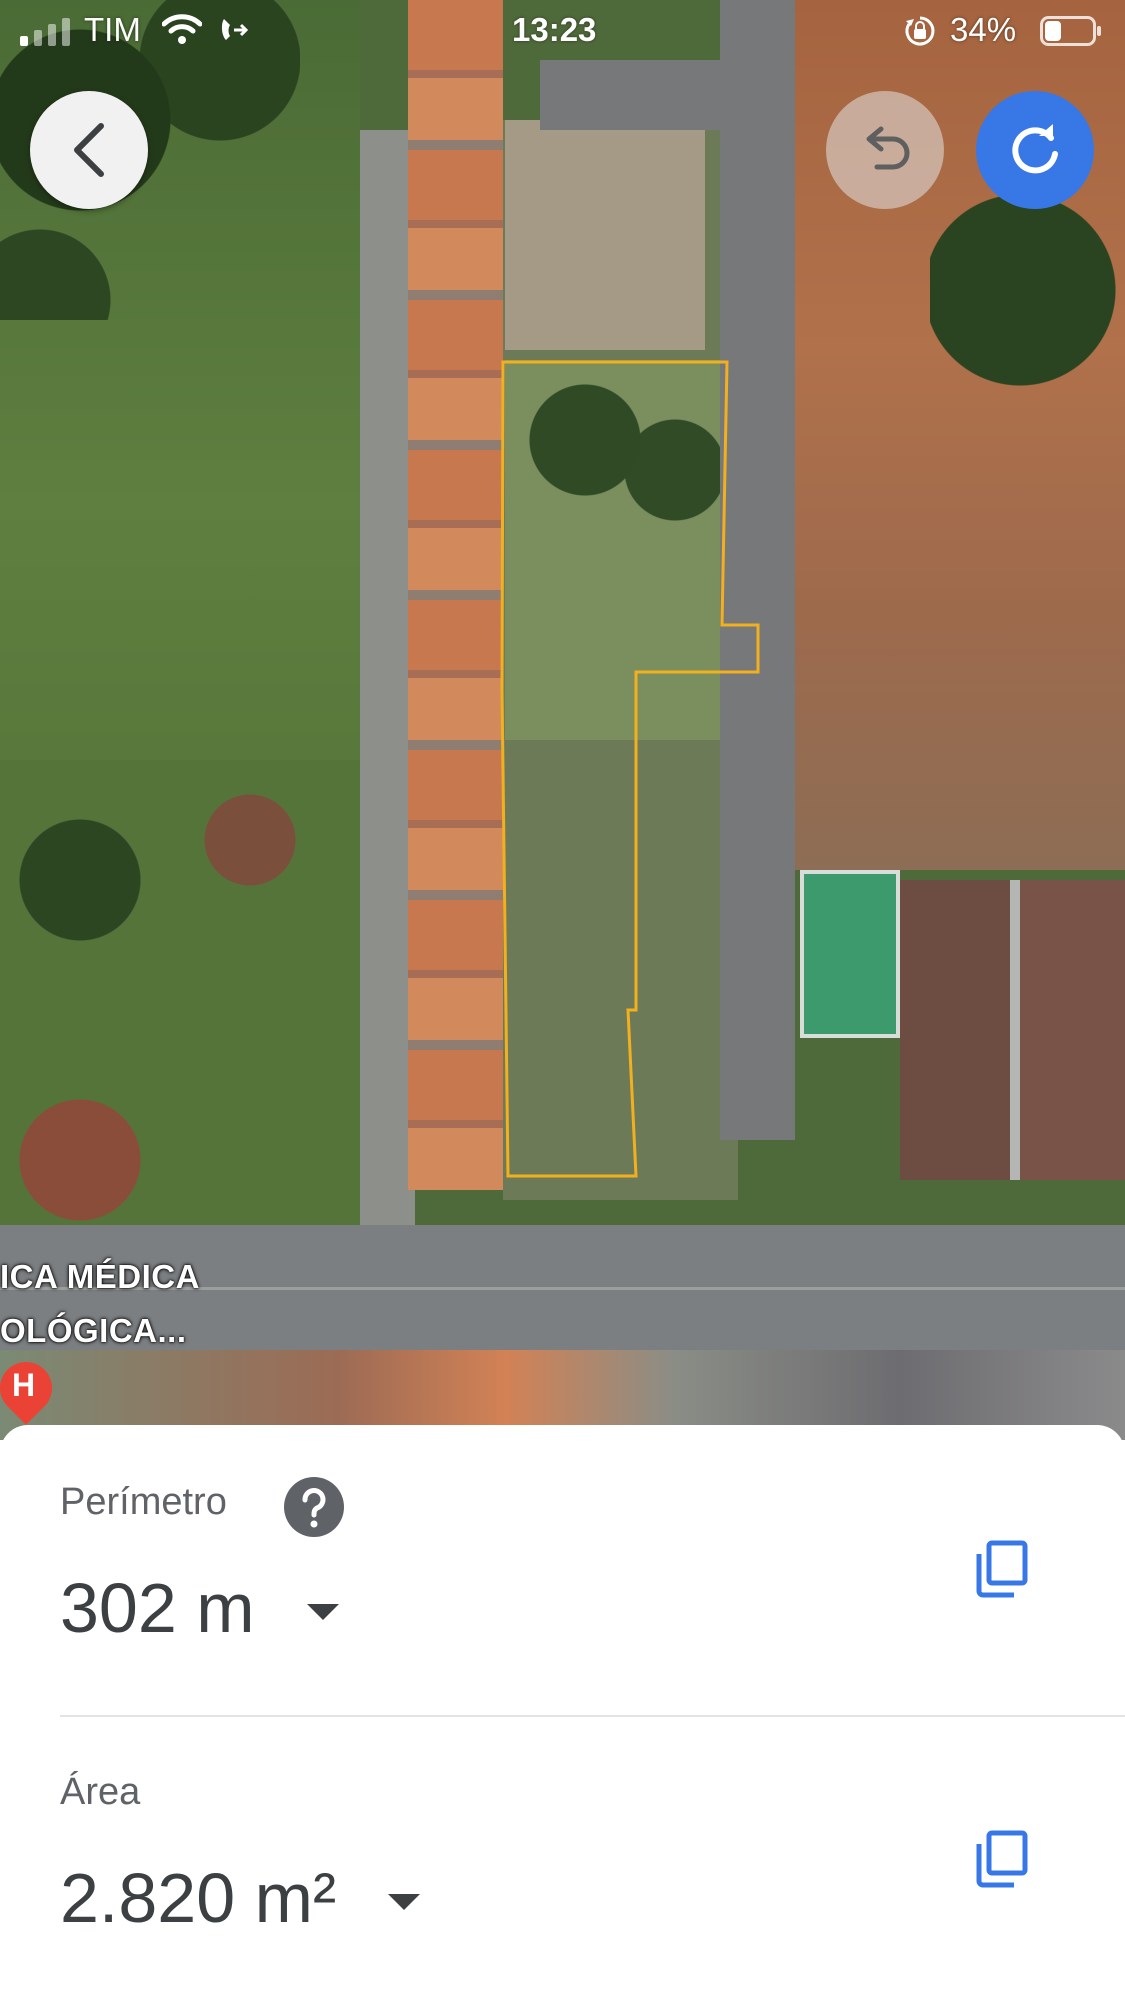 The width and height of the screenshot is (1125, 2001). I want to click on area-value: 2.820 m², so click(198, 1898).